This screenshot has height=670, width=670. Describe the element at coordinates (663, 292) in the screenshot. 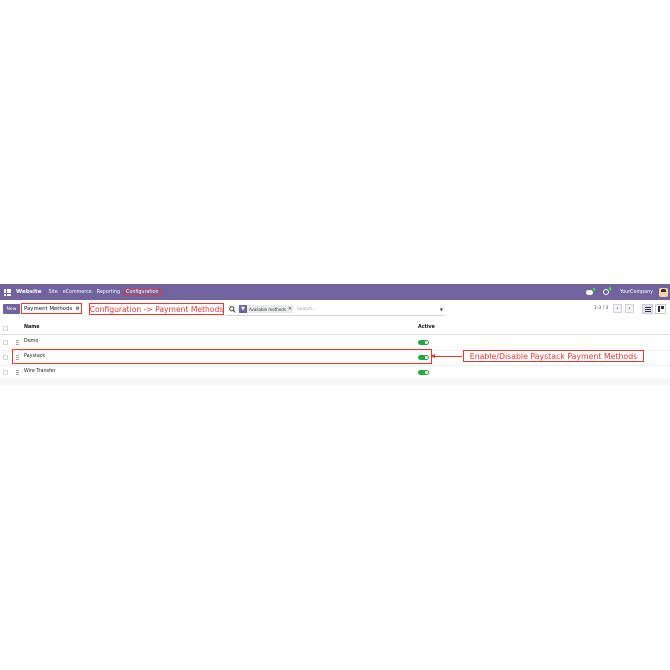

I see `user-avatar` at that location.